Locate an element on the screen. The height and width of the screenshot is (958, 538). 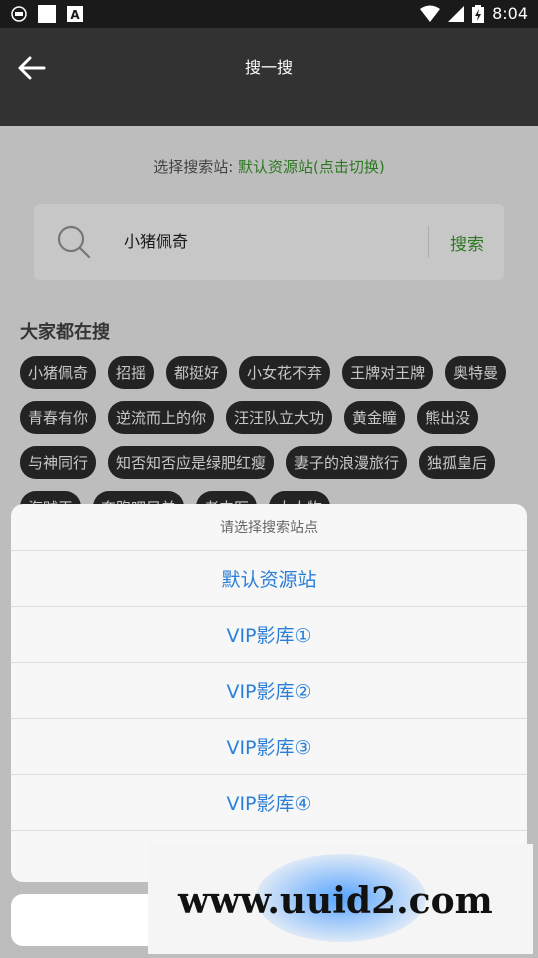
vpn-icon is located at coordinates (19, 14).